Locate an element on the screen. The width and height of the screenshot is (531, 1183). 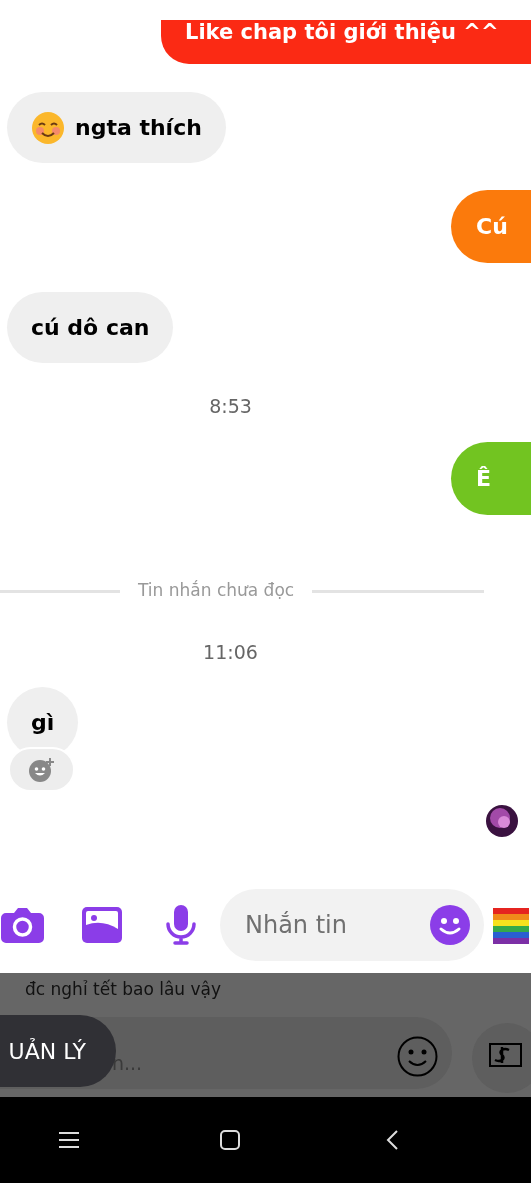
message-bubble: Cú is located at coordinates (491, 226).